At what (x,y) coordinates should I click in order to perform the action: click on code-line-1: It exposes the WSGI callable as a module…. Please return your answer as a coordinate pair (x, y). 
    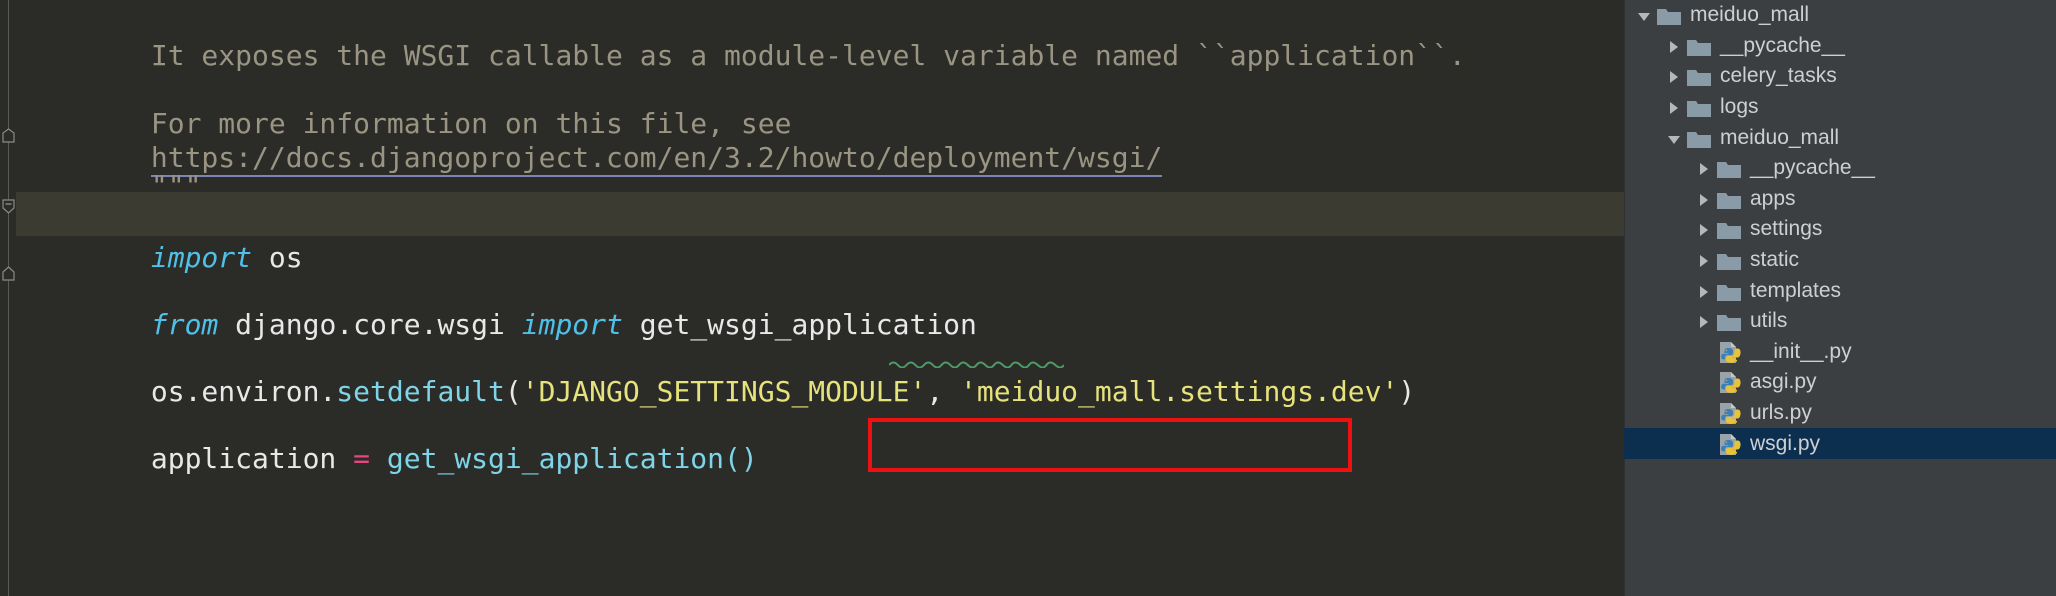
    Looking at the image, I should click on (741, 36).